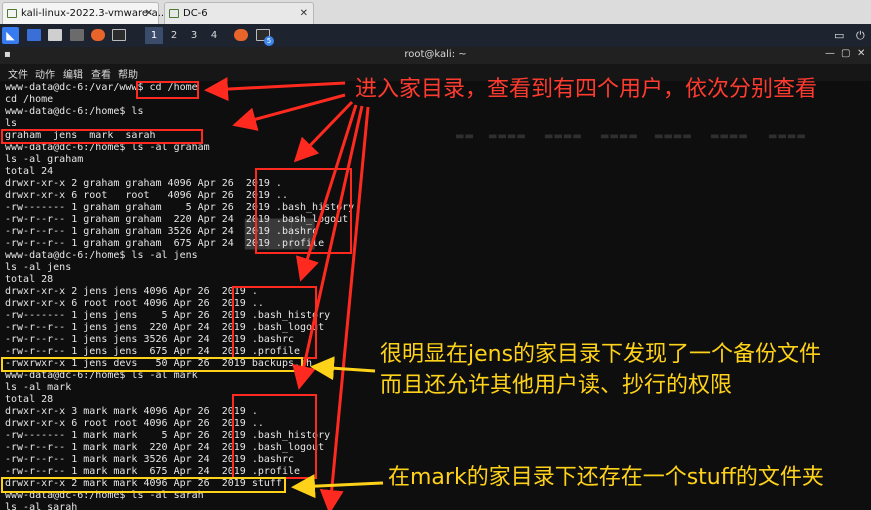  Describe the element at coordinates (34, 35) in the screenshot. I see `desktop-icon` at that location.